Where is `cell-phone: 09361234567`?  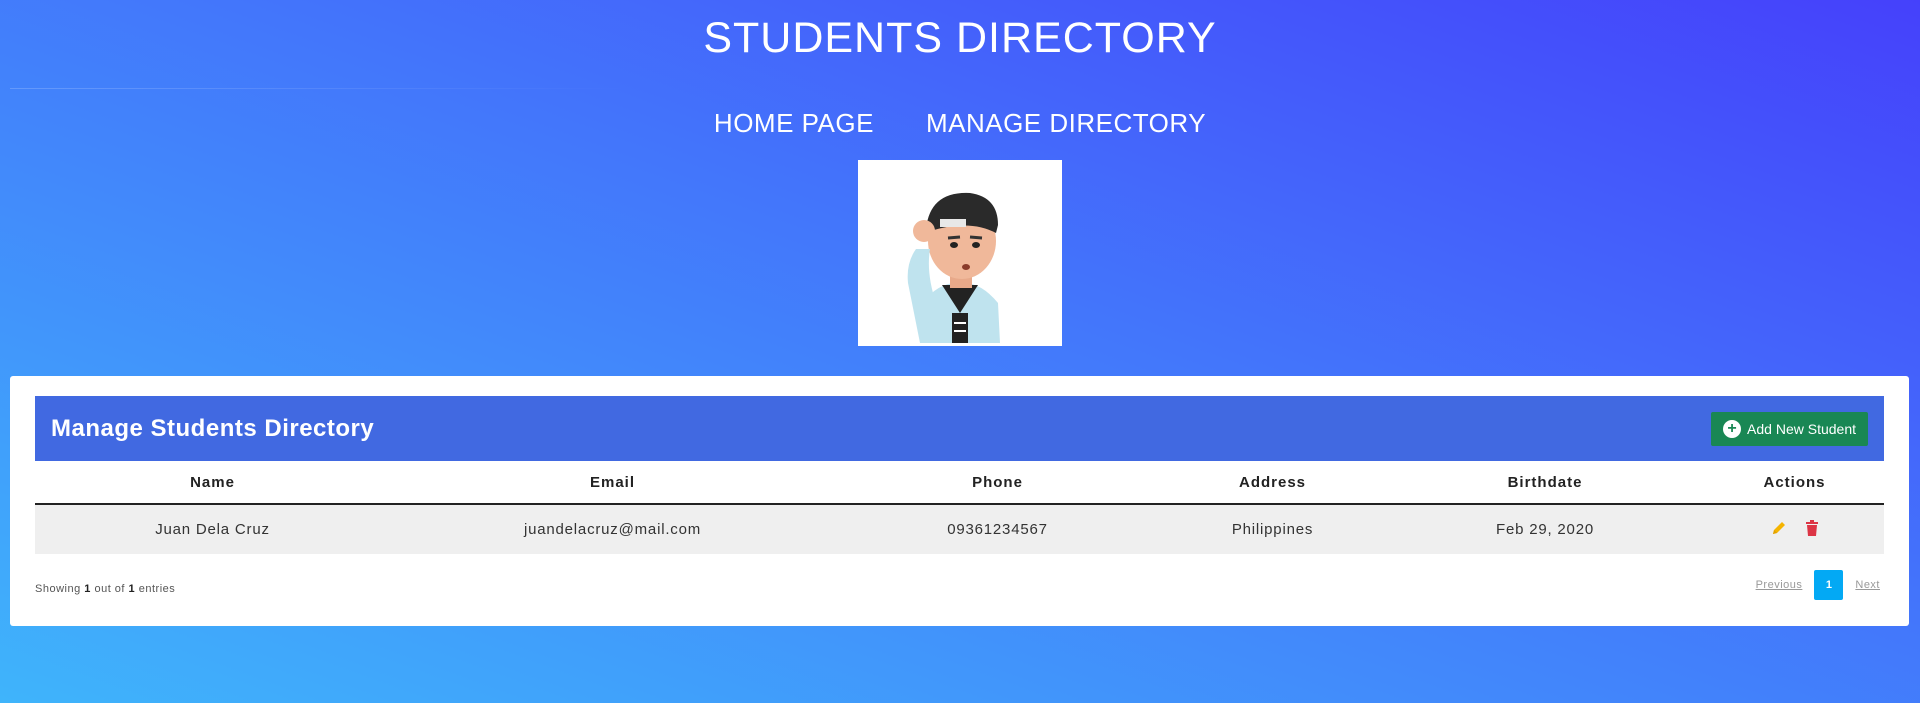
cell-phone: 09361234567 is located at coordinates (997, 529).